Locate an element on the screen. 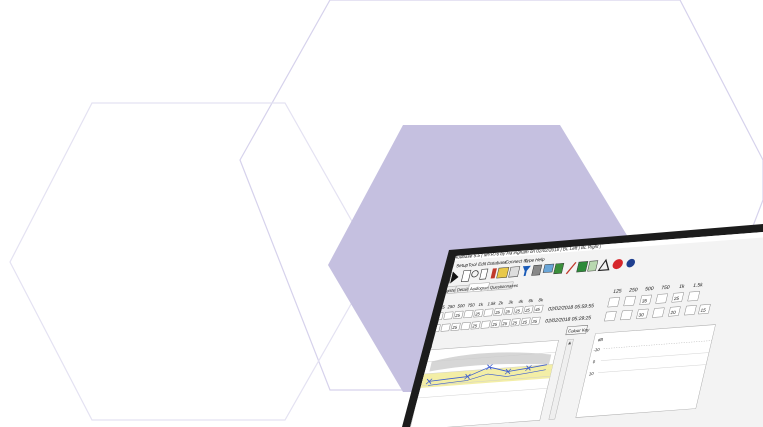 The height and width of the screenshot is (427, 763). menu-tool: Tool is located at coordinates (473, 265).